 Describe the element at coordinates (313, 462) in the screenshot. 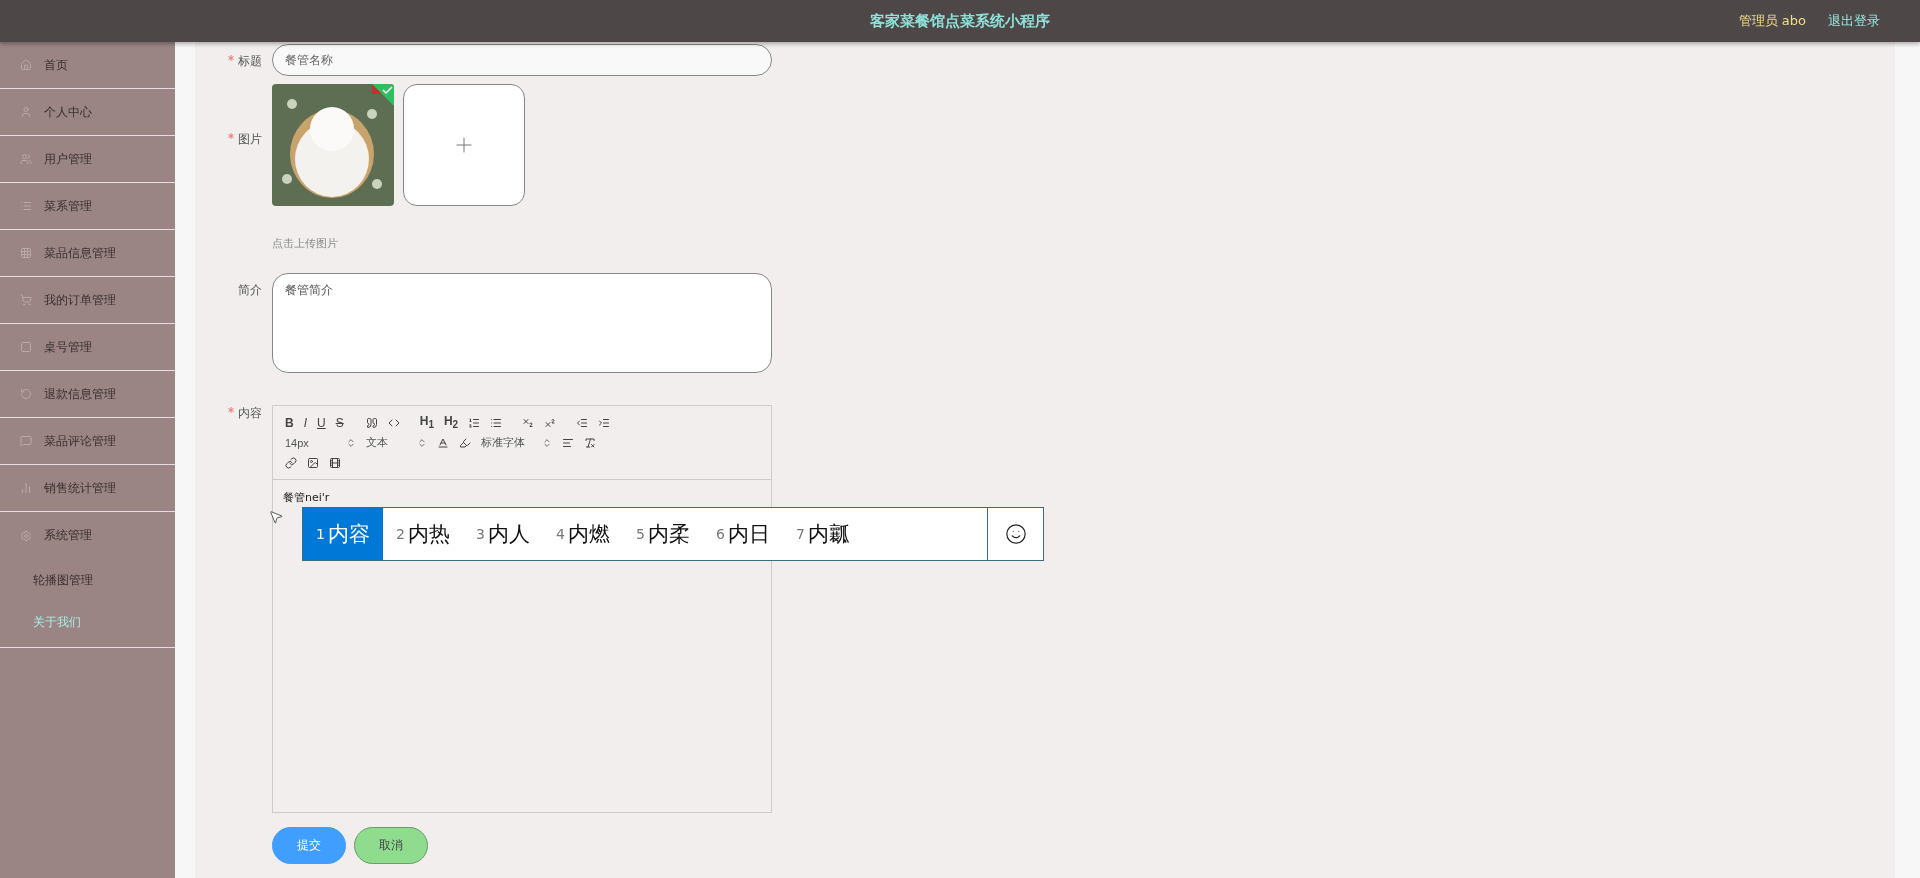

I see `image-icon` at that location.